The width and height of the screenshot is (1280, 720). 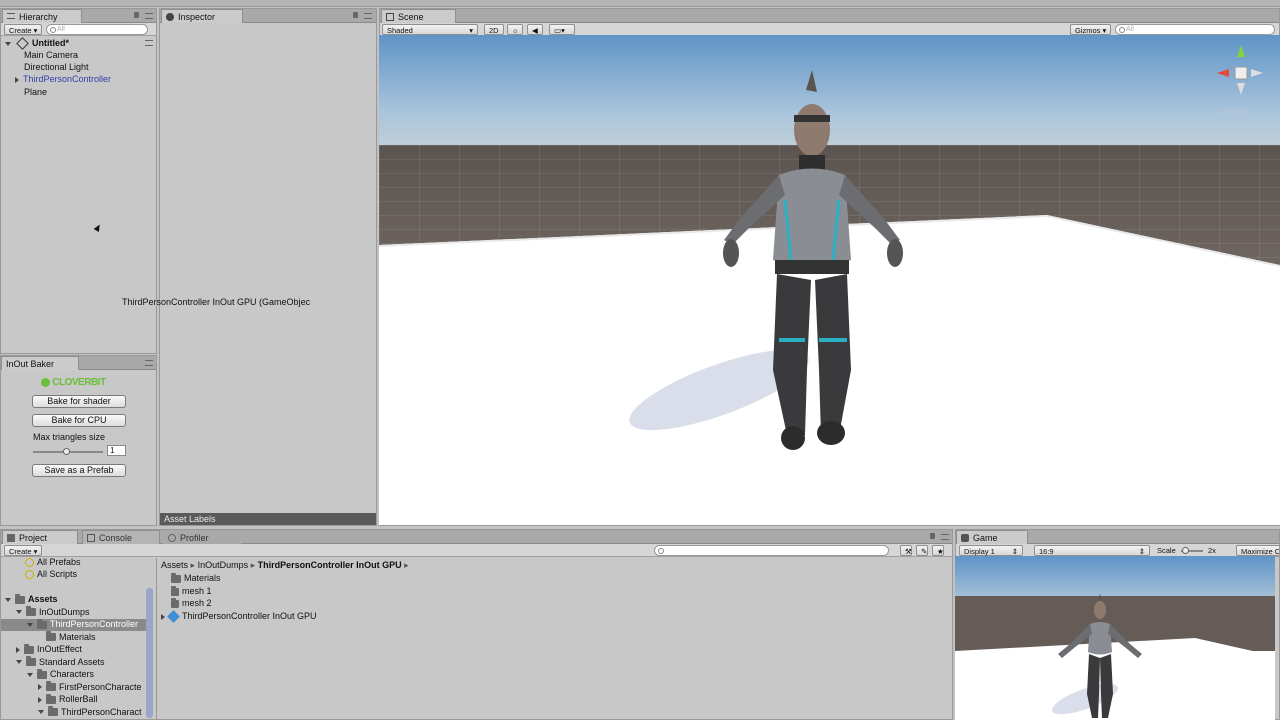 What do you see at coordinates (1233, 111) in the screenshot?
I see `persp-label: Persp` at bounding box center [1233, 111].